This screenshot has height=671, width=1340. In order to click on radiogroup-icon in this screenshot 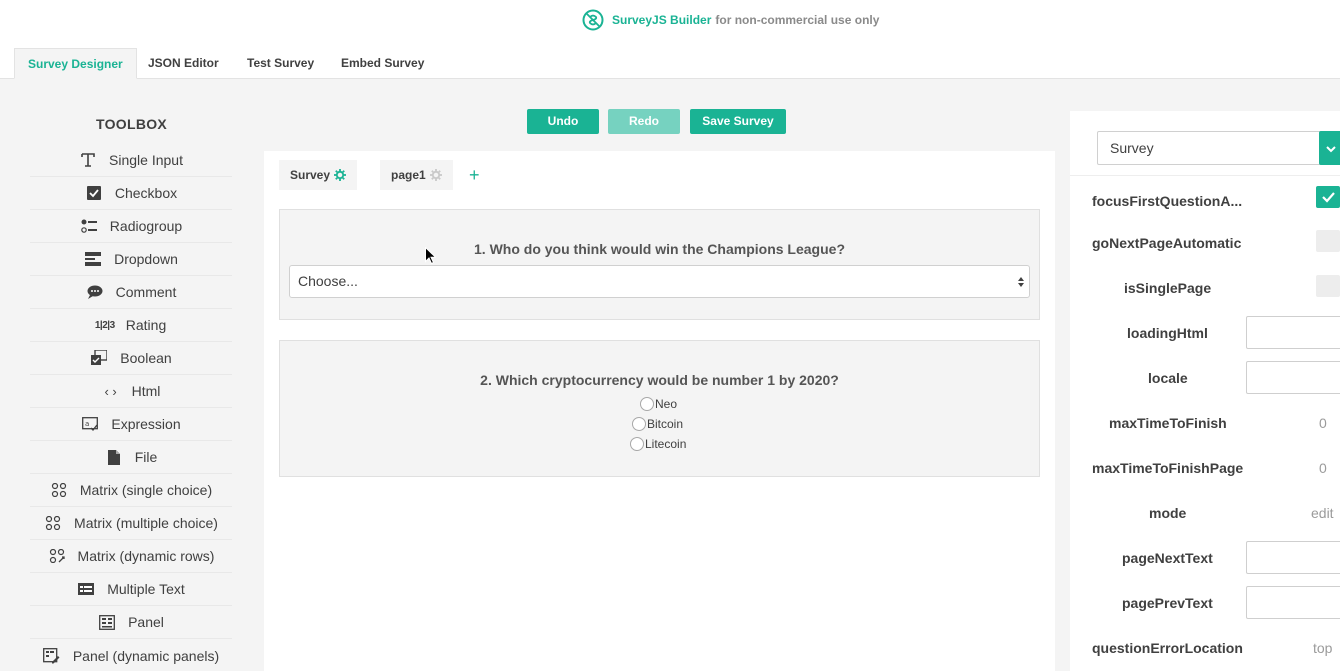, I will do `click(89, 226)`.